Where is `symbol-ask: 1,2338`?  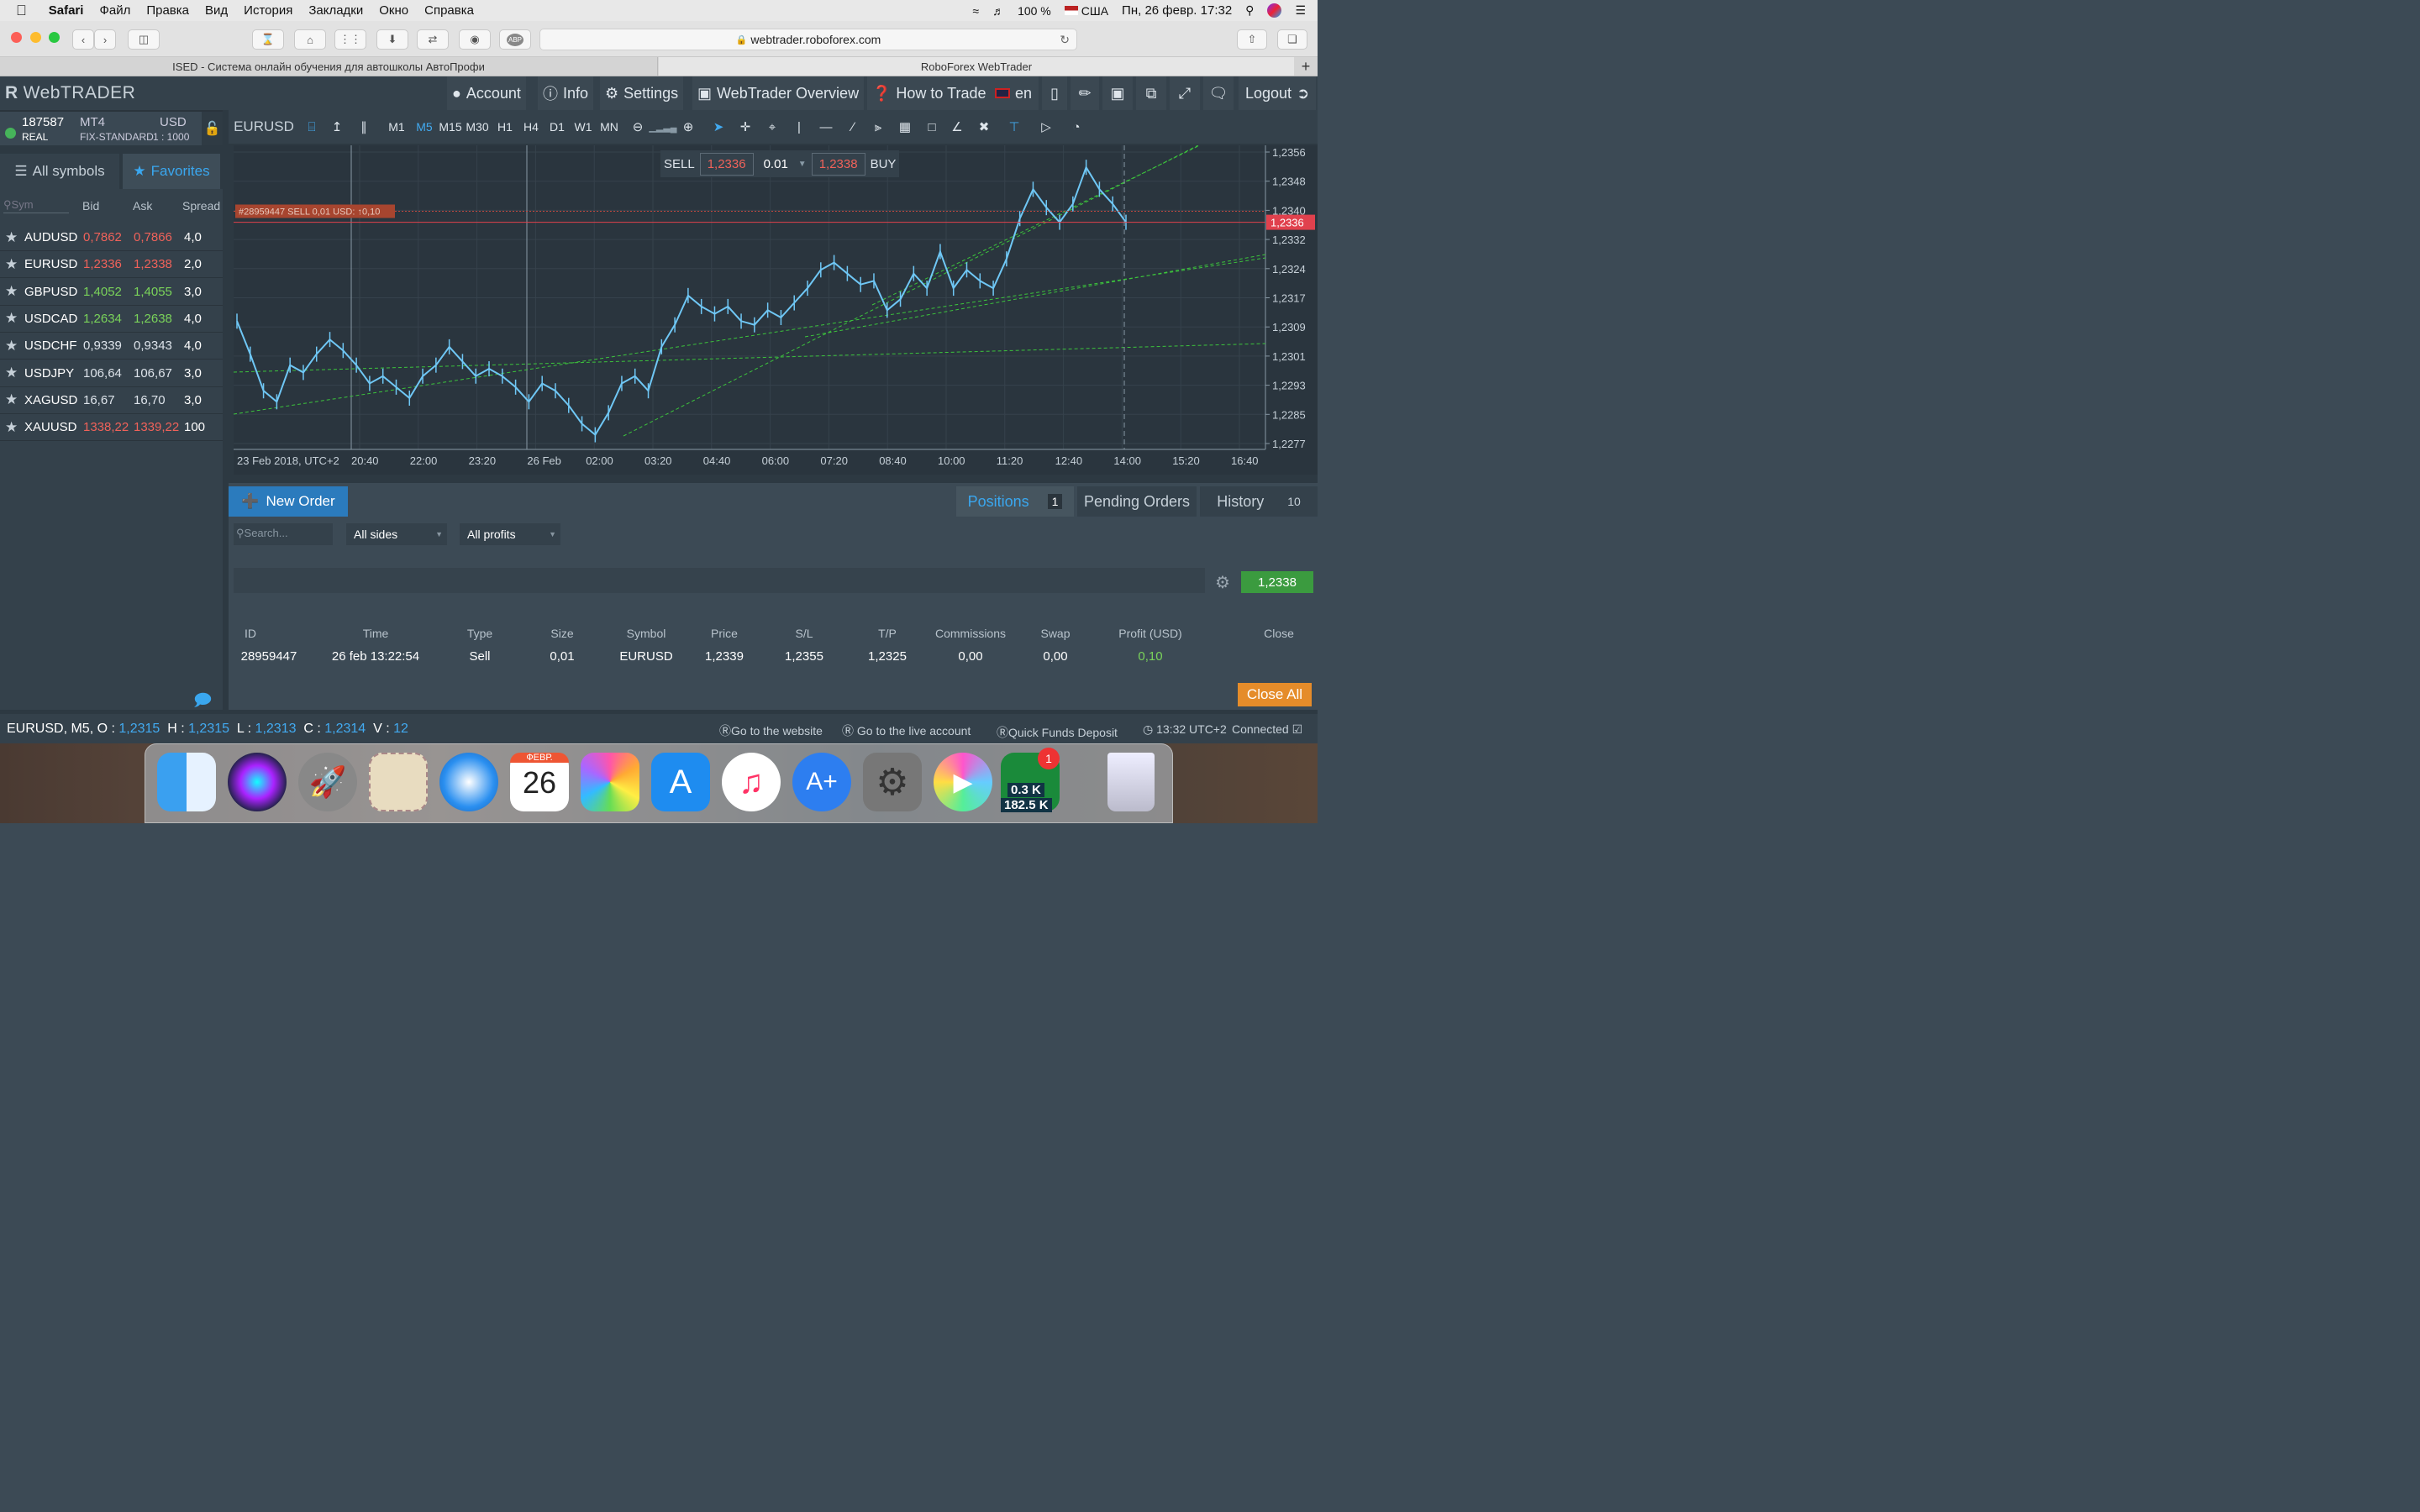
symbol-ask: 1,2338 is located at coordinates (153, 264).